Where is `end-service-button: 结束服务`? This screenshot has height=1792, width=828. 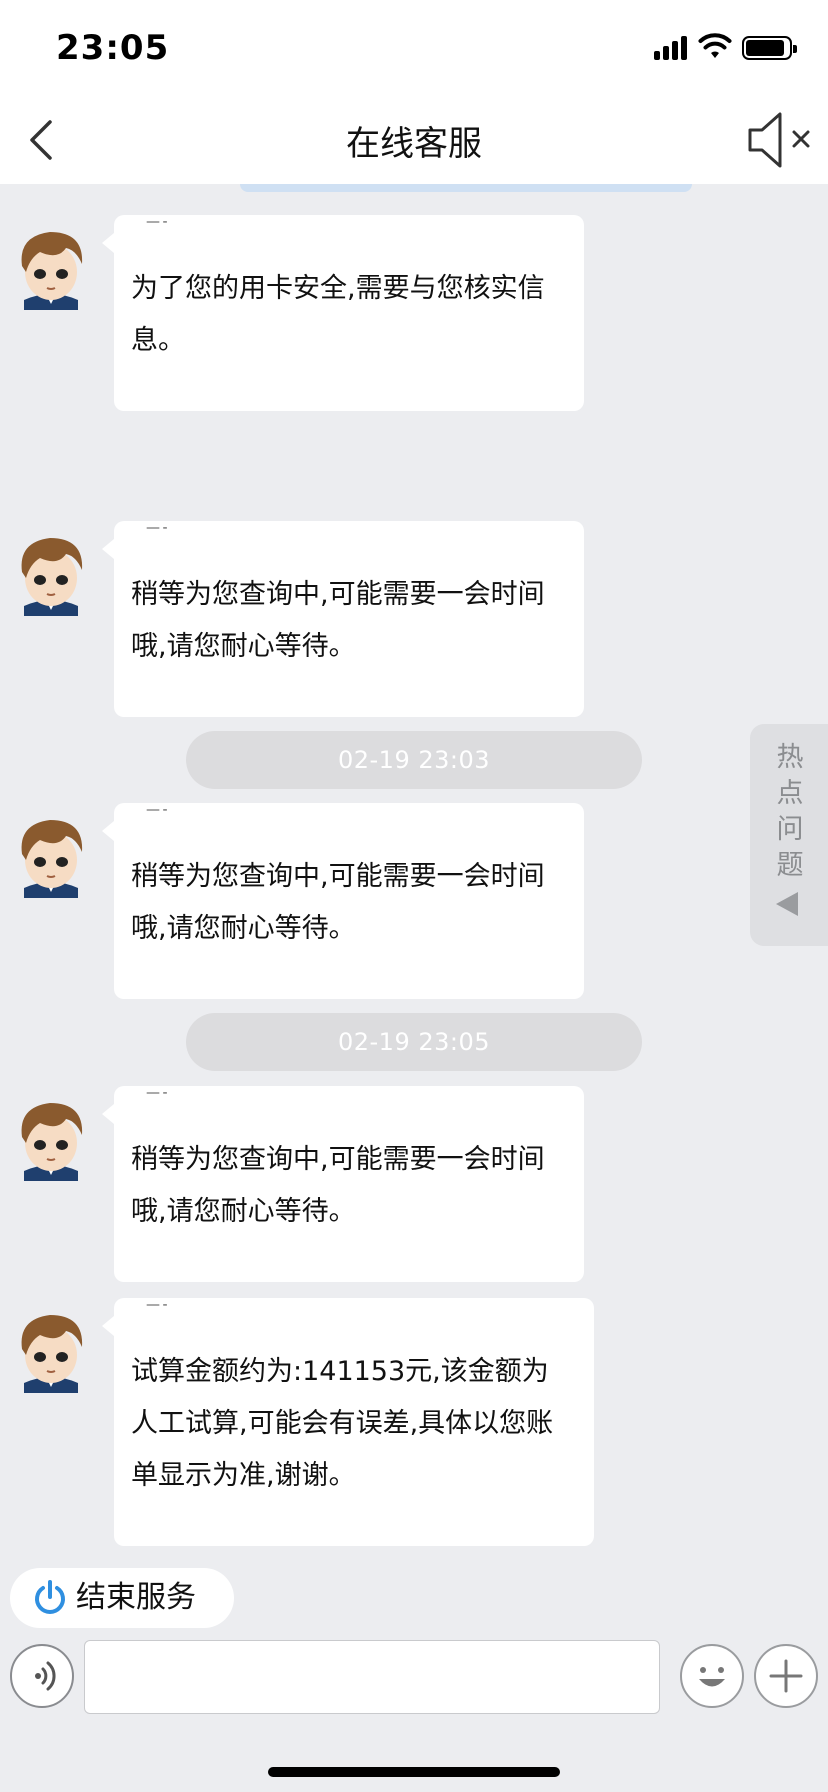
end-service-button: 结束服务 is located at coordinates (122, 1598).